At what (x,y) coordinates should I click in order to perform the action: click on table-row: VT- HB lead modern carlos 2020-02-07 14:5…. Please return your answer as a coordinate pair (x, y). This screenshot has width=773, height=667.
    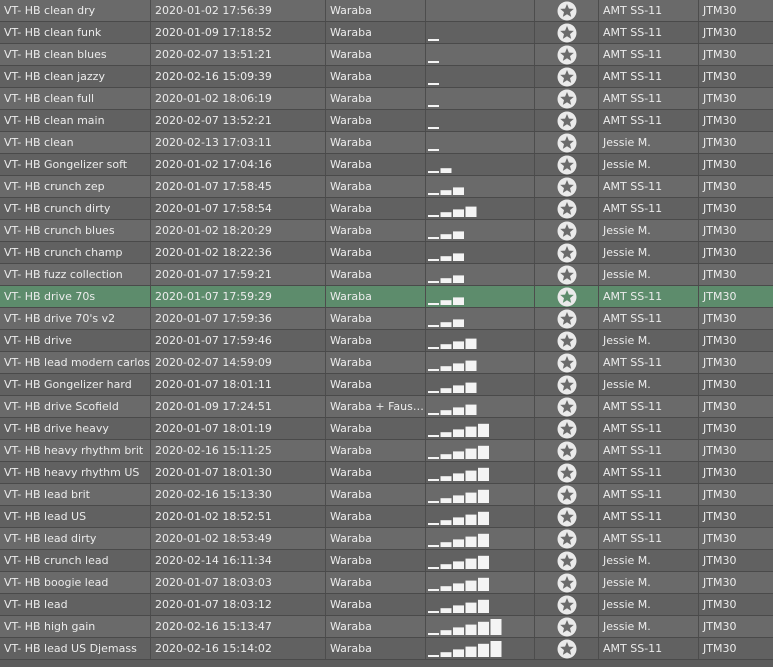
    Looking at the image, I should click on (386, 363).